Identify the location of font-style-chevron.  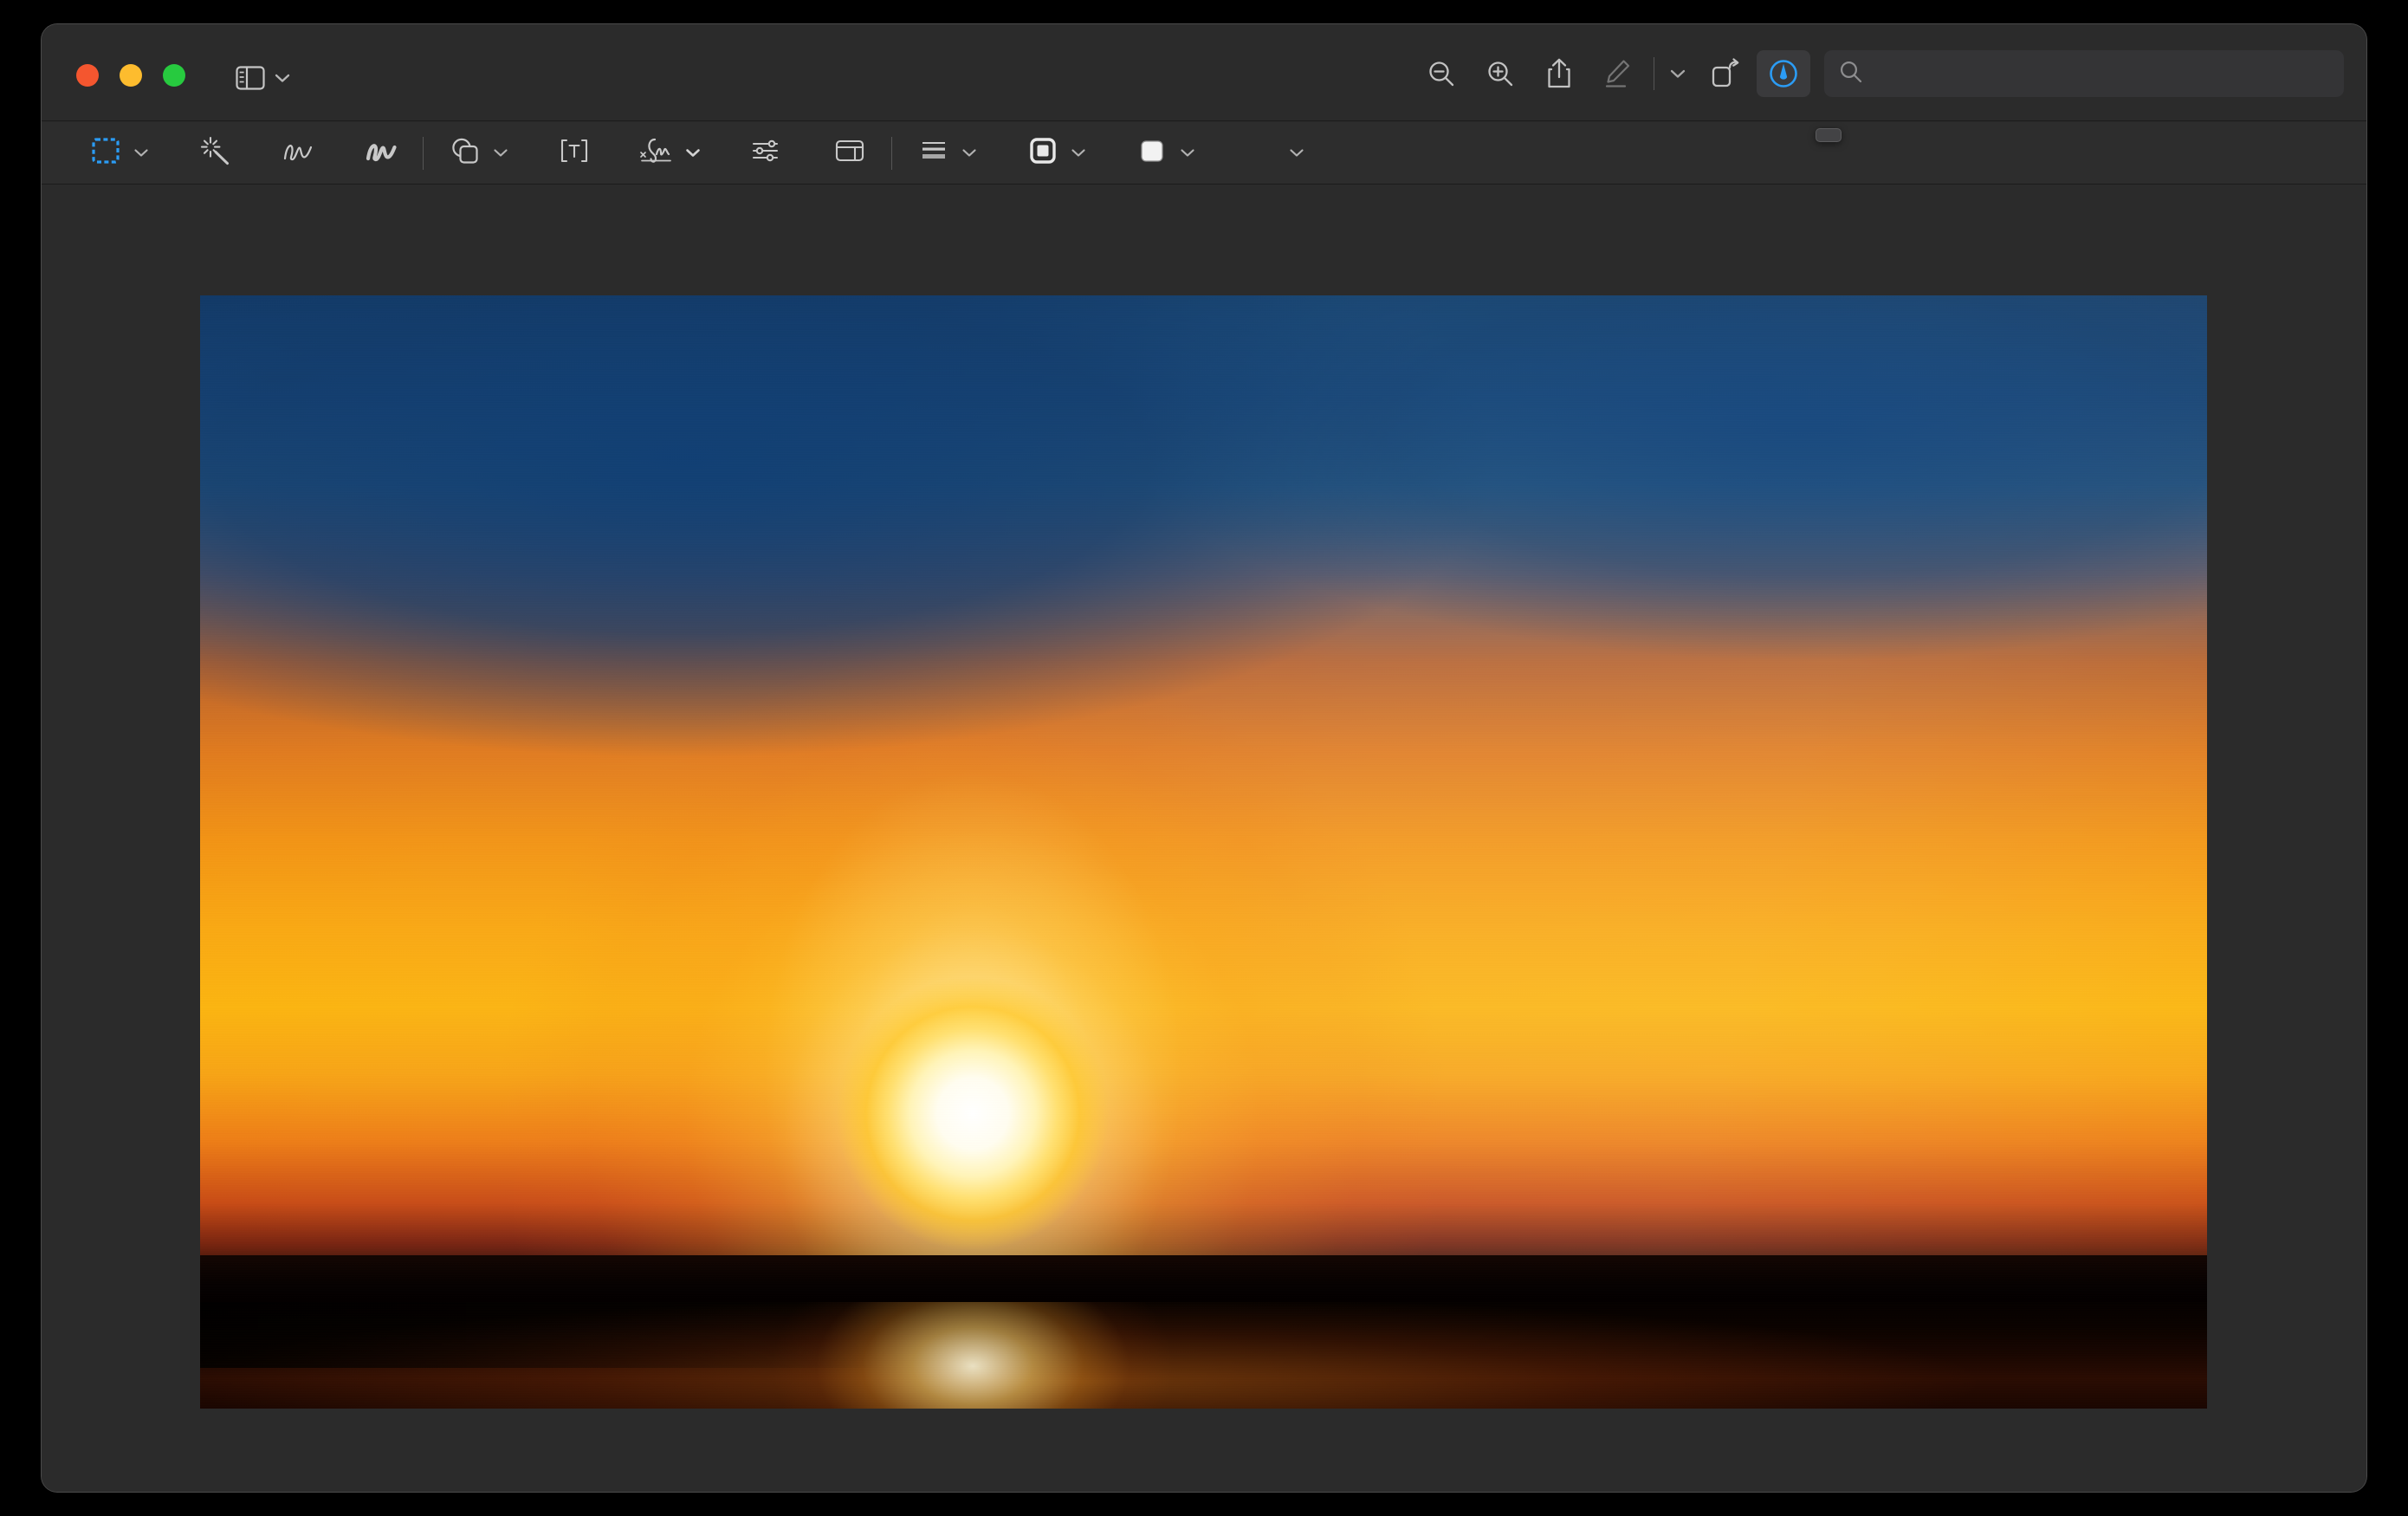
(1297, 153).